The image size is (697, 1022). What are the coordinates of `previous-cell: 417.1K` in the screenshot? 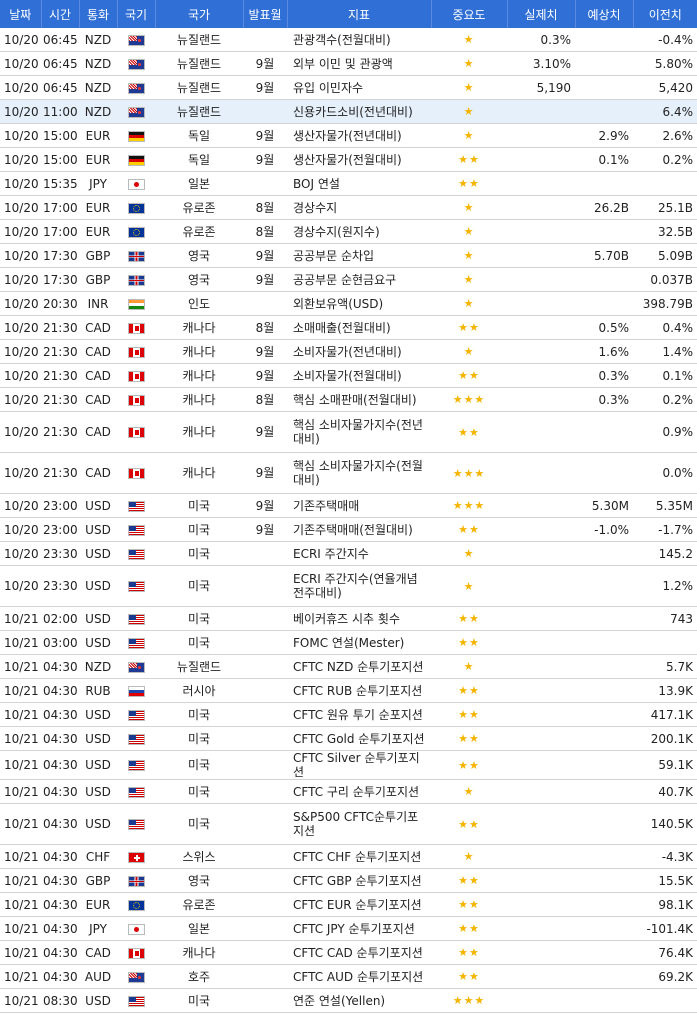 It's located at (665, 714).